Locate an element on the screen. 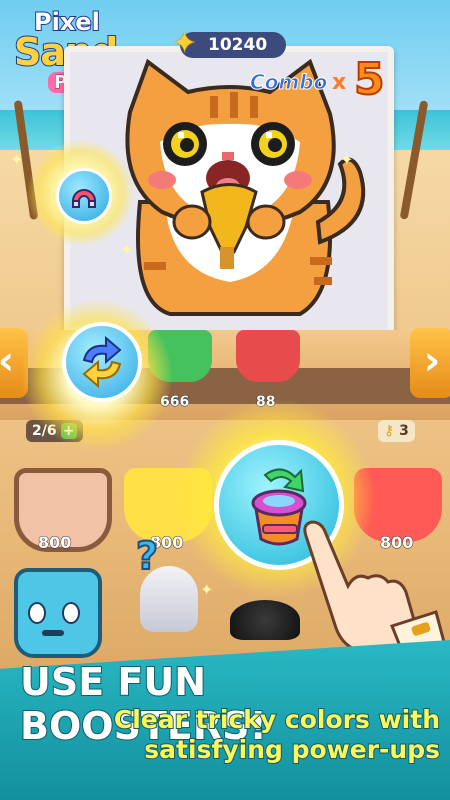  pointer-hand-icon is located at coordinates (371, 588).